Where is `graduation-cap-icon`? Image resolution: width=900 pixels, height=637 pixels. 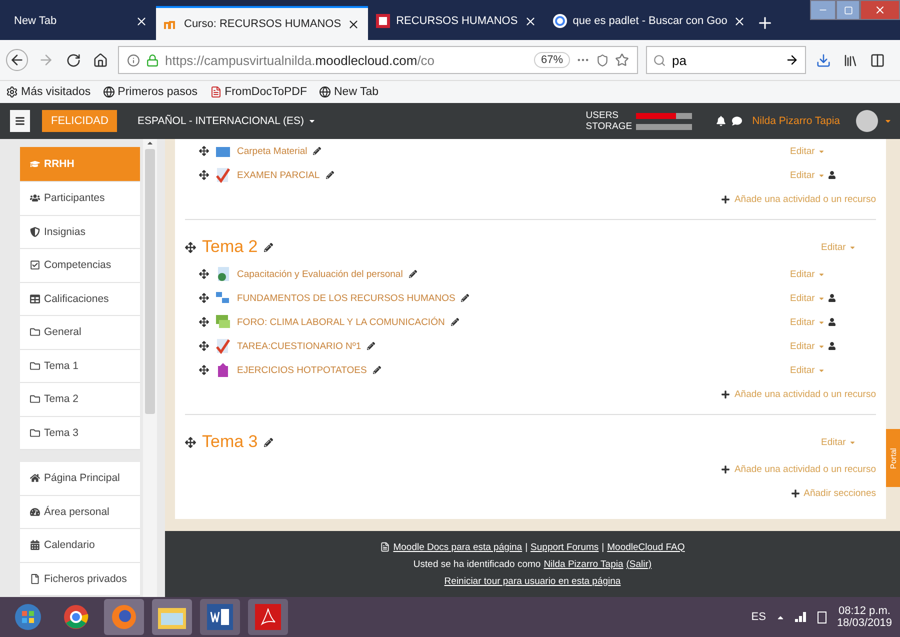 graduation-cap-icon is located at coordinates (35, 164).